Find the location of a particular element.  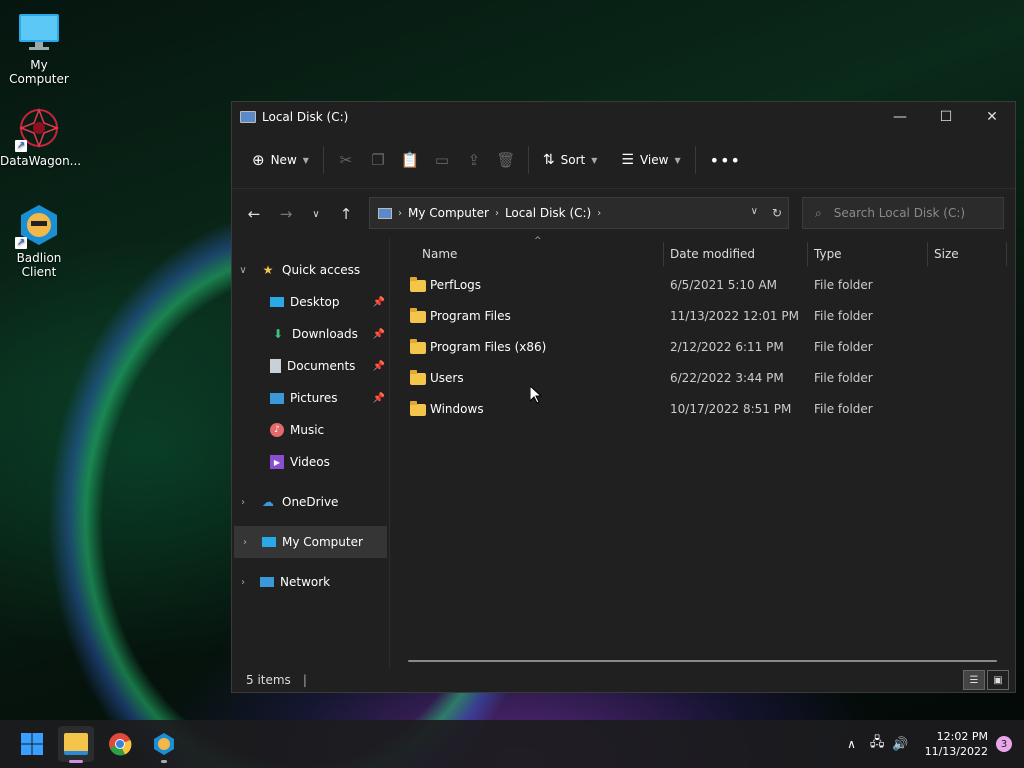

file-name: Program Files is located at coordinates (470, 316).